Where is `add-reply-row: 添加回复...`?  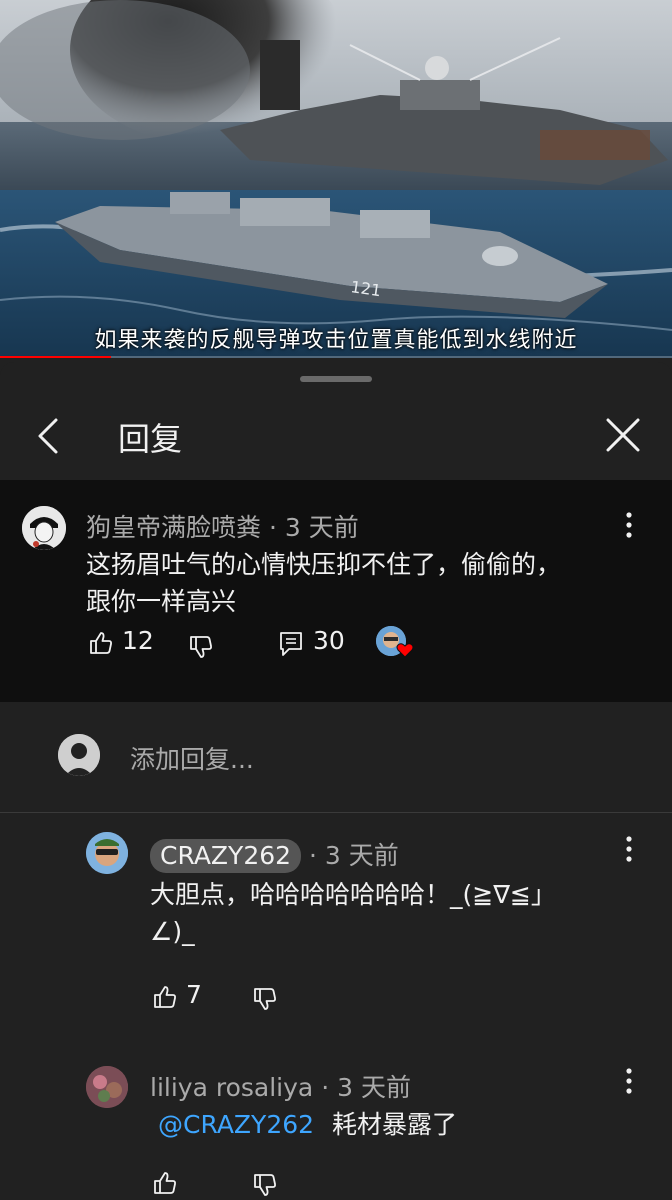 add-reply-row: 添加回复... is located at coordinates (336, 757).